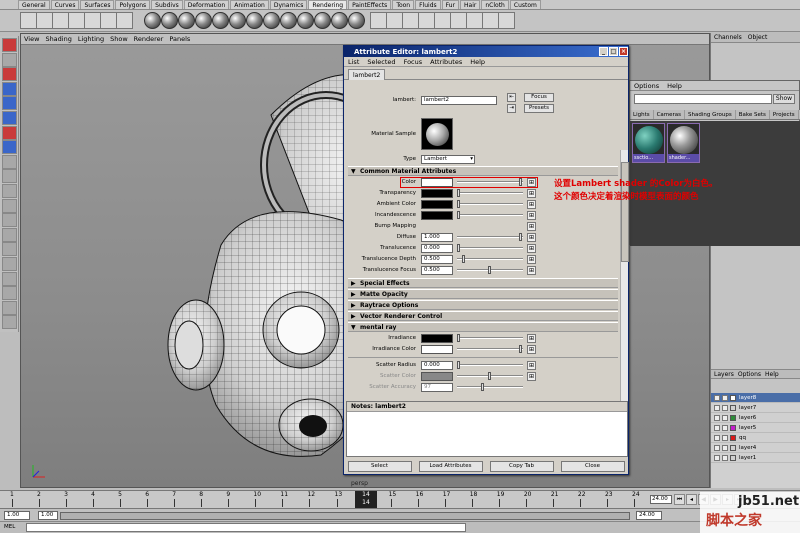 This screenshot has height=533, width=800. What do you see at coordinates (9, 205) in the screenshot?
I see `layout-four-icon` at bounding box center [9, 205].